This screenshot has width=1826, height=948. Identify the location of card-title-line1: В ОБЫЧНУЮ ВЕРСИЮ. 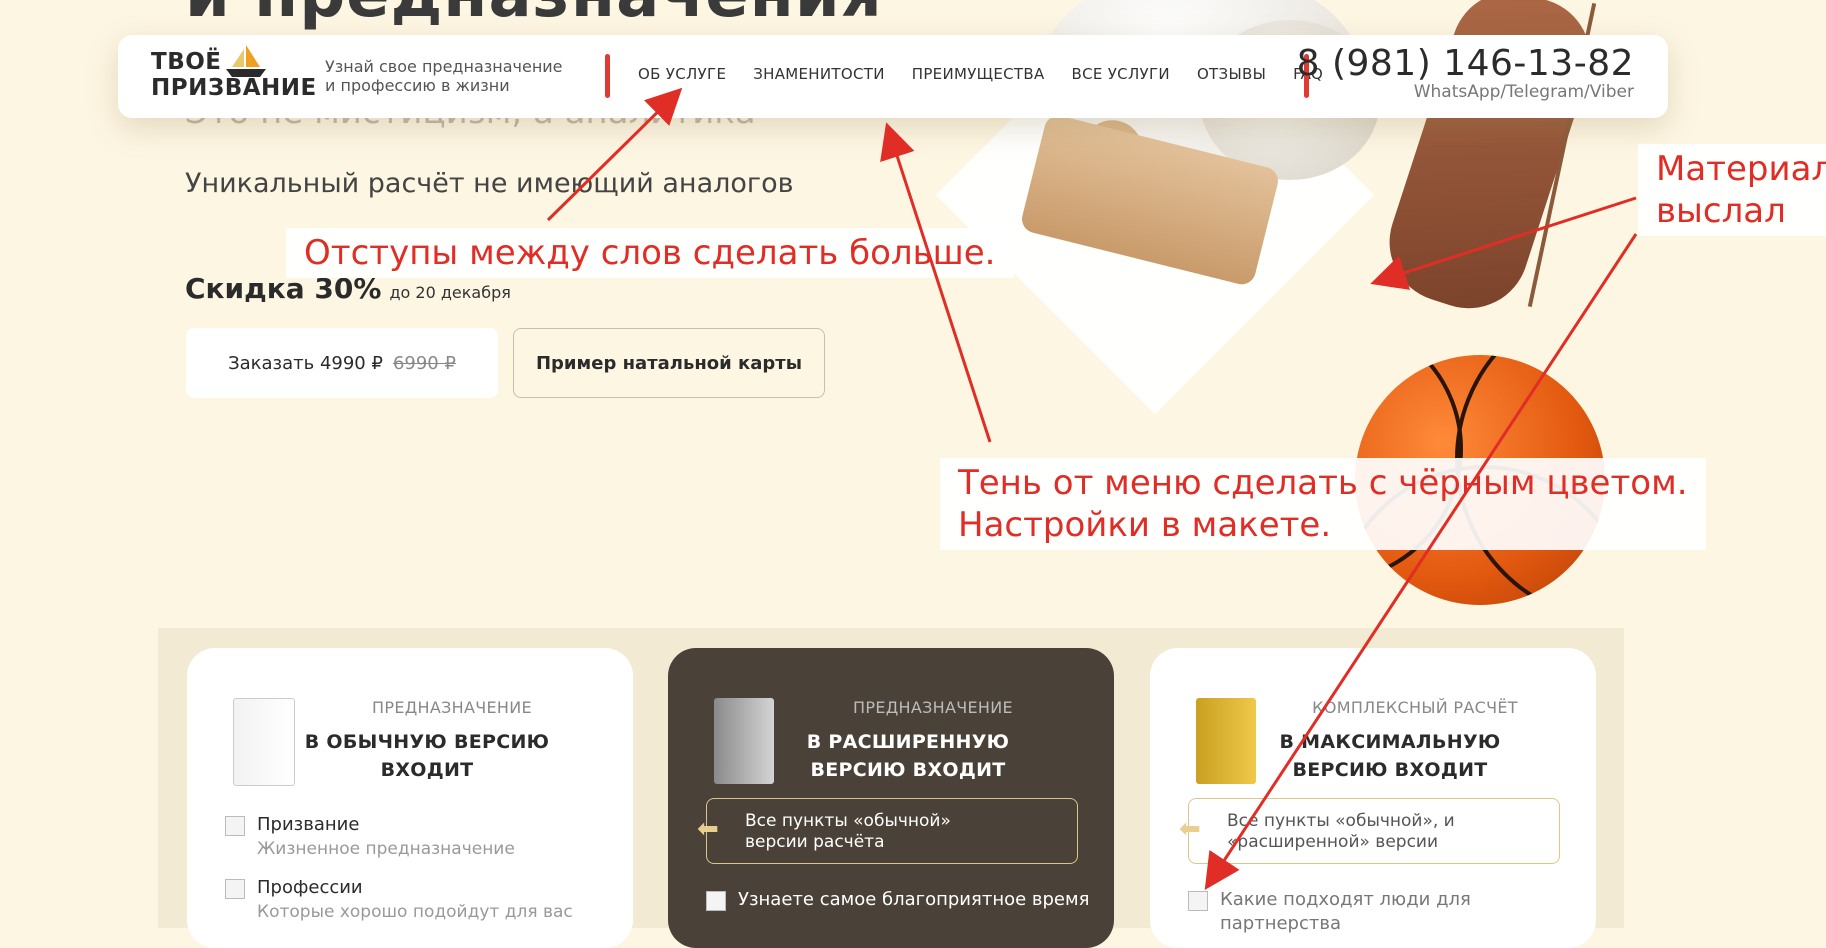
(427, 742).